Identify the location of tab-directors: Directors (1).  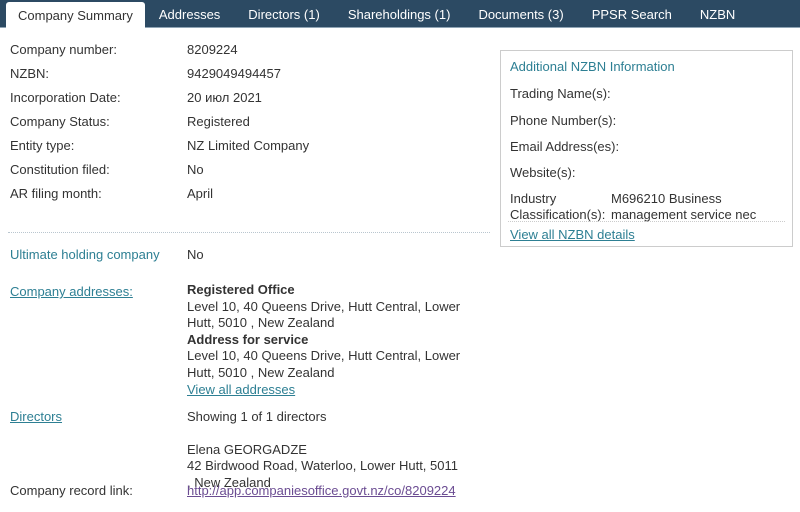
(284, 14).